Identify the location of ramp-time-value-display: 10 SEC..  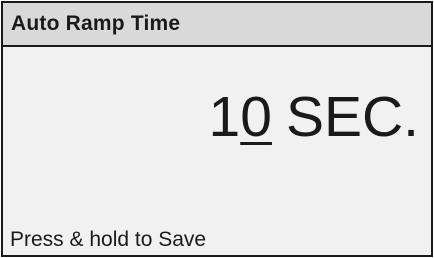
(314, 117).